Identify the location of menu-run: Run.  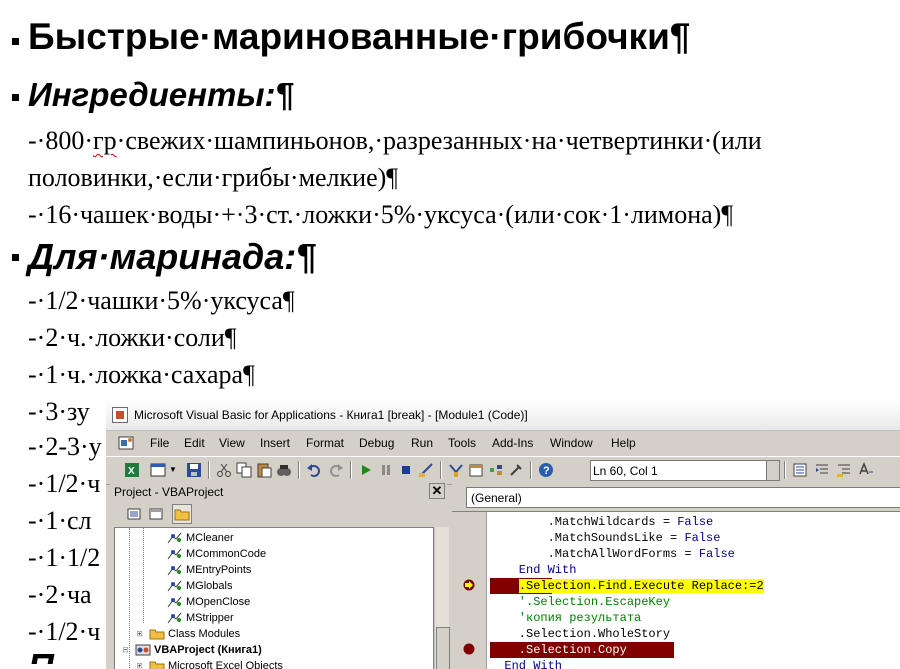
(422, 443).